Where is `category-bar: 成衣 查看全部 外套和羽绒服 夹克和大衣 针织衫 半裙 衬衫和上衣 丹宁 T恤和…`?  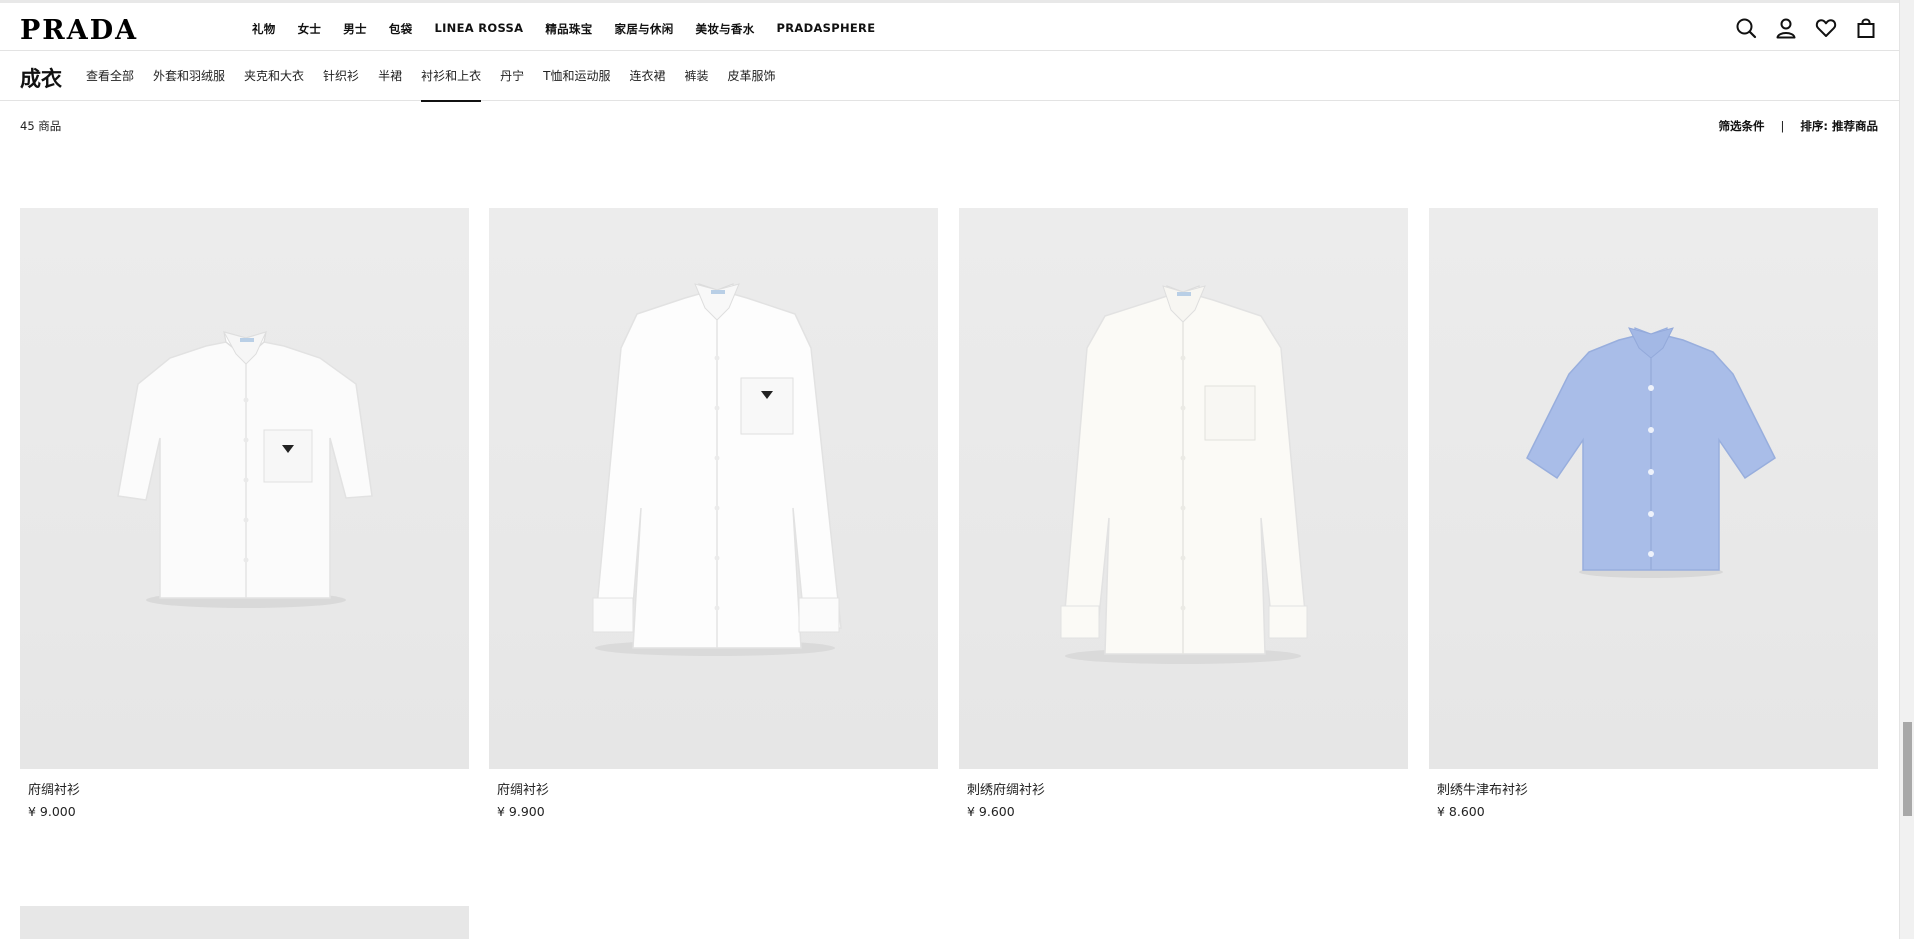
category-bar: 成衣 查看全部 外套和羽绒服 夹克和大衣 针织衫 半裙 衬衫和上衣 丹宁 T恤和… is located at coordinates (949, 76).